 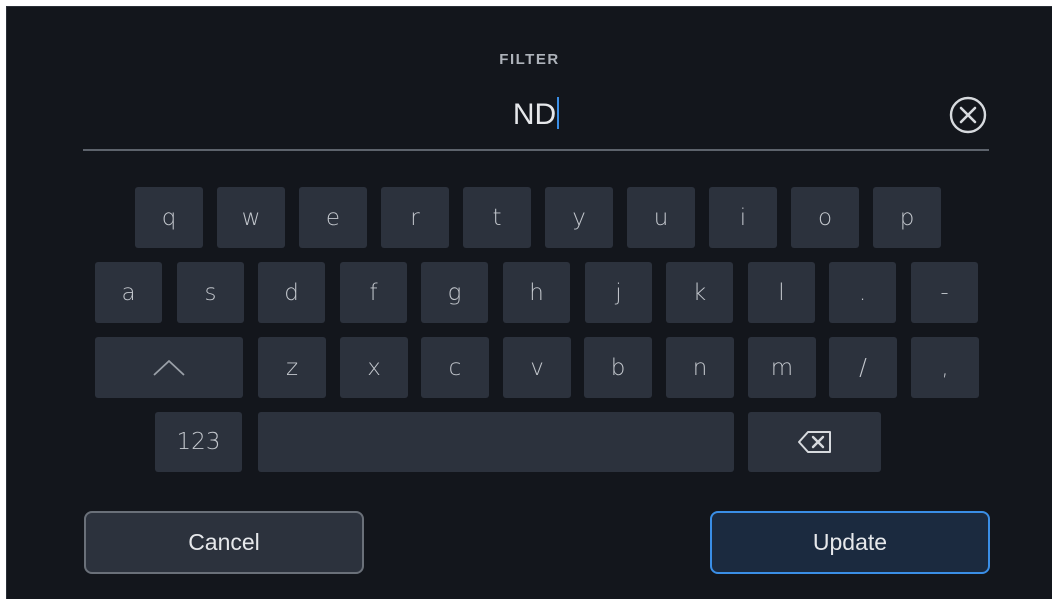 I want to click on key-label: y, so click(x=579, y=217).